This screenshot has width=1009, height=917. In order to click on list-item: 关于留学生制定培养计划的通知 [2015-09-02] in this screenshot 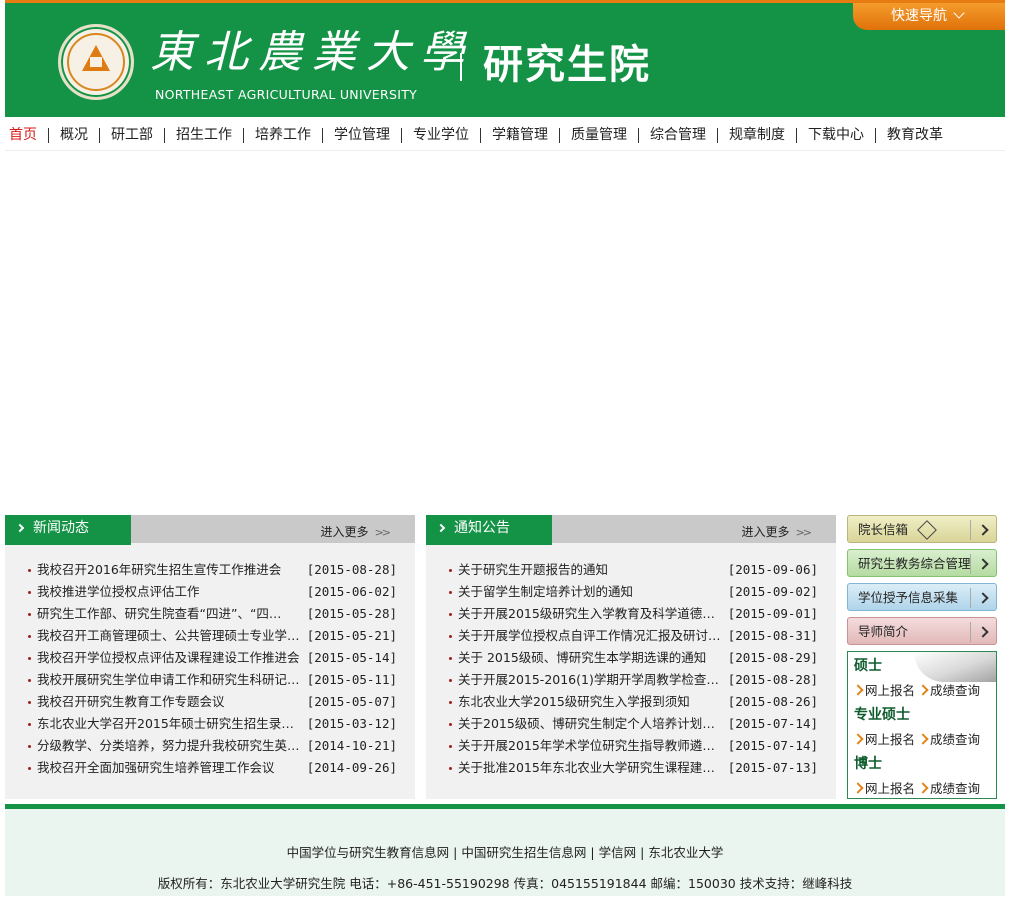, I will do `click(632, 592)`.